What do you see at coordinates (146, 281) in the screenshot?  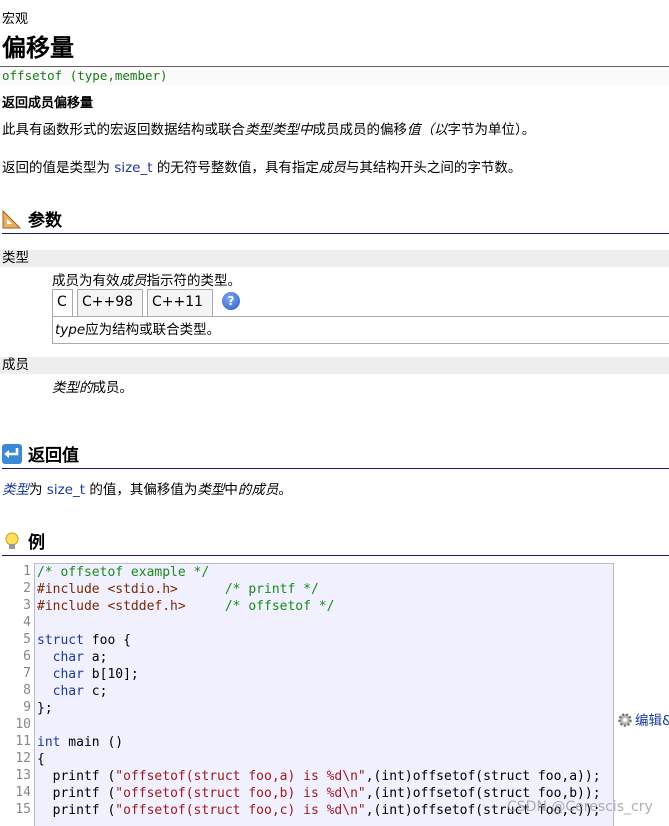 I see `param-type-desc: 成员为有效成员指示符的类型。` at bounding box center [146, 281].